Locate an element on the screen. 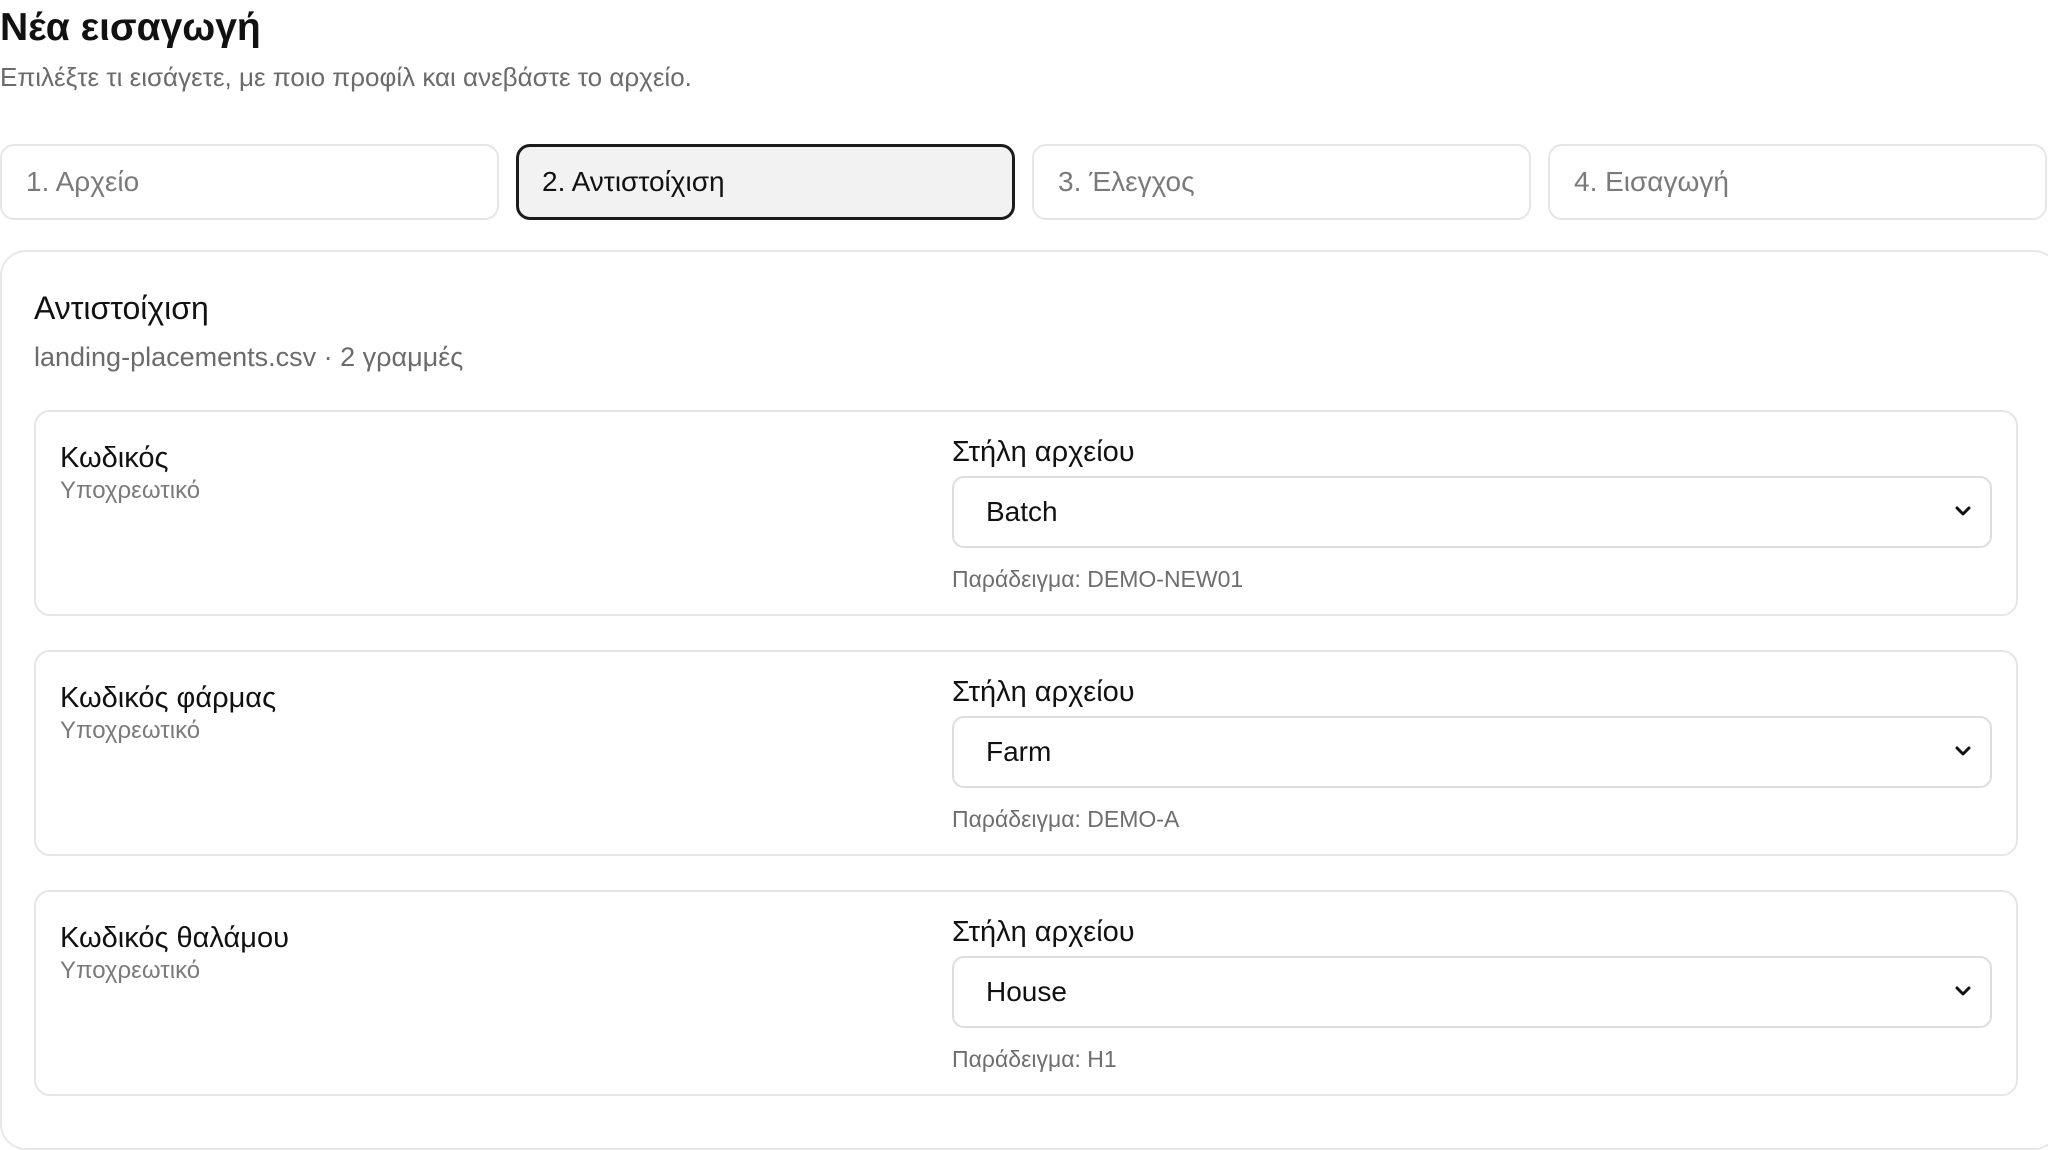 The height and width of the screenshot is (1150, 2048). column-select: Farm is located at coordinates (1472, 752).